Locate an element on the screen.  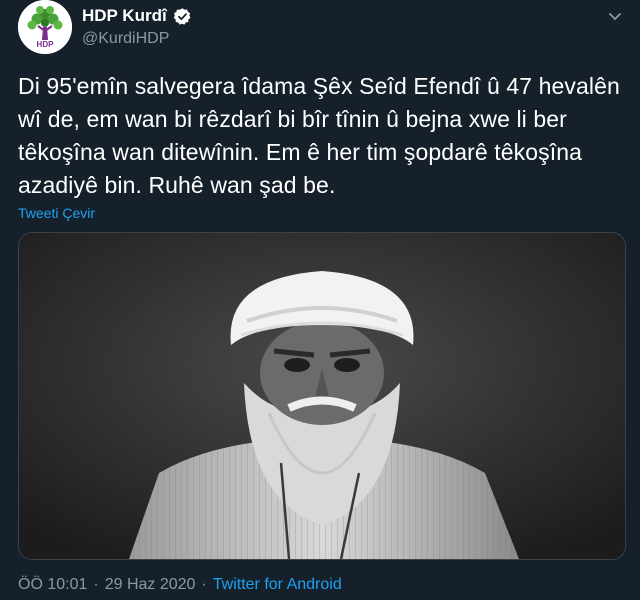
name-row: HDP Kurdî is located at coordinates (137, 16).